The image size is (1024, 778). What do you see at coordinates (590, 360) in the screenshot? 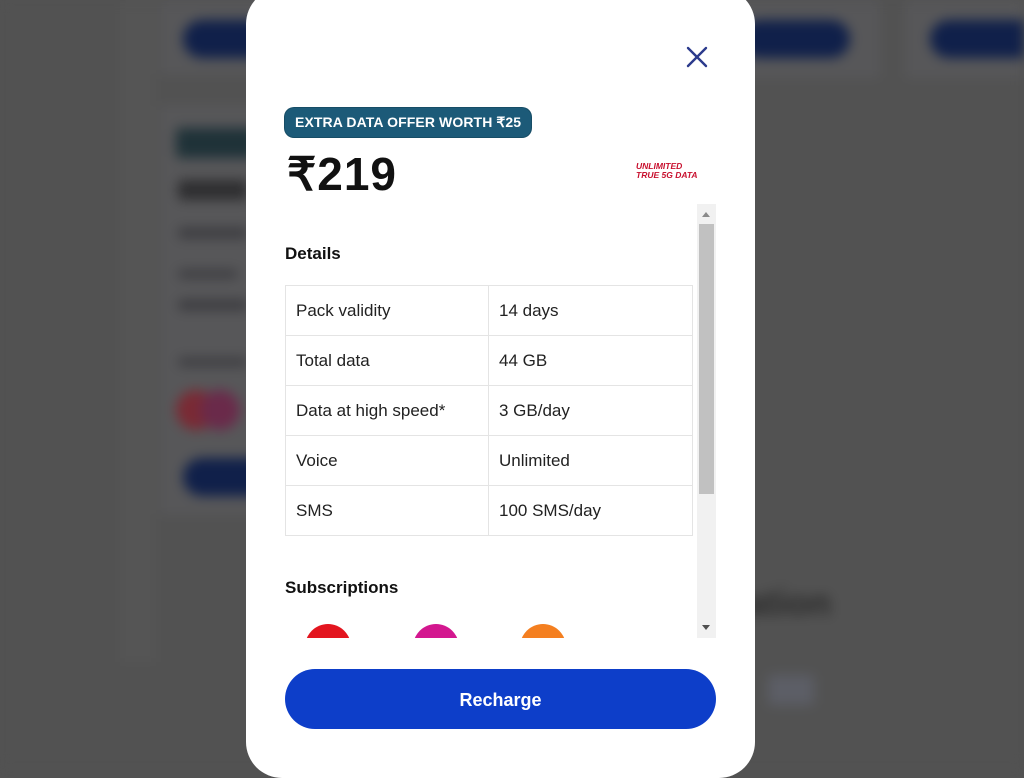
I see `row-value: 44 GB` at bounding box center [590, 360].